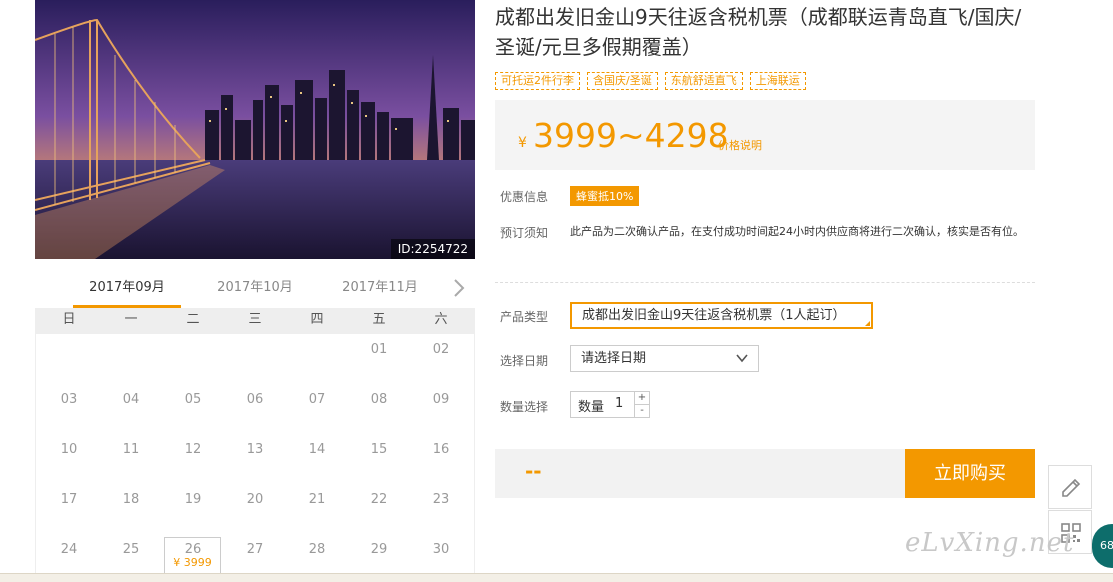 Image resolution: width=1113 pixels, height=582 pixels. What do you see at coordinates (69, 399) in the screenshot?
I see `calendar-day: 03` at bounding box center [69, 399].